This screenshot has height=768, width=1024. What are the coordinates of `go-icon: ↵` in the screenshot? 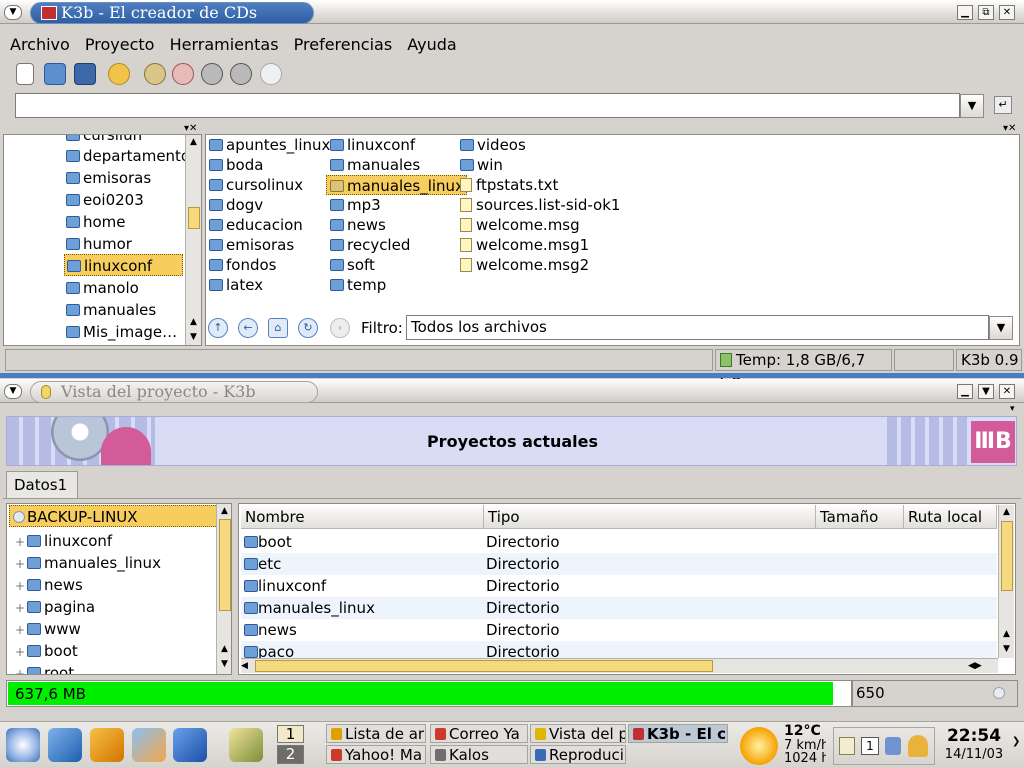 It's located at (1003, 105).